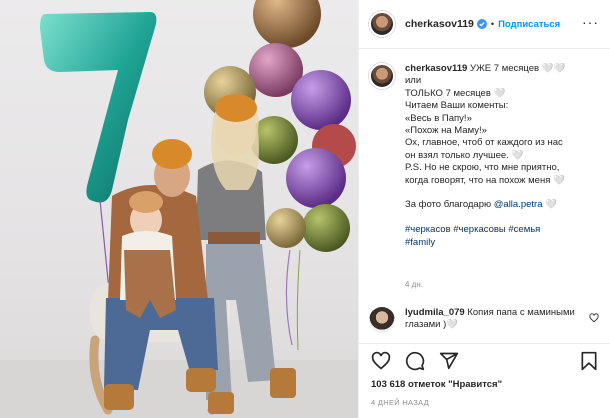 The image size is (610, 418). What do you see at coordinates (594, 318) in the screenshot?
I see `comment-like-icon` at bounding box center [594, 318].